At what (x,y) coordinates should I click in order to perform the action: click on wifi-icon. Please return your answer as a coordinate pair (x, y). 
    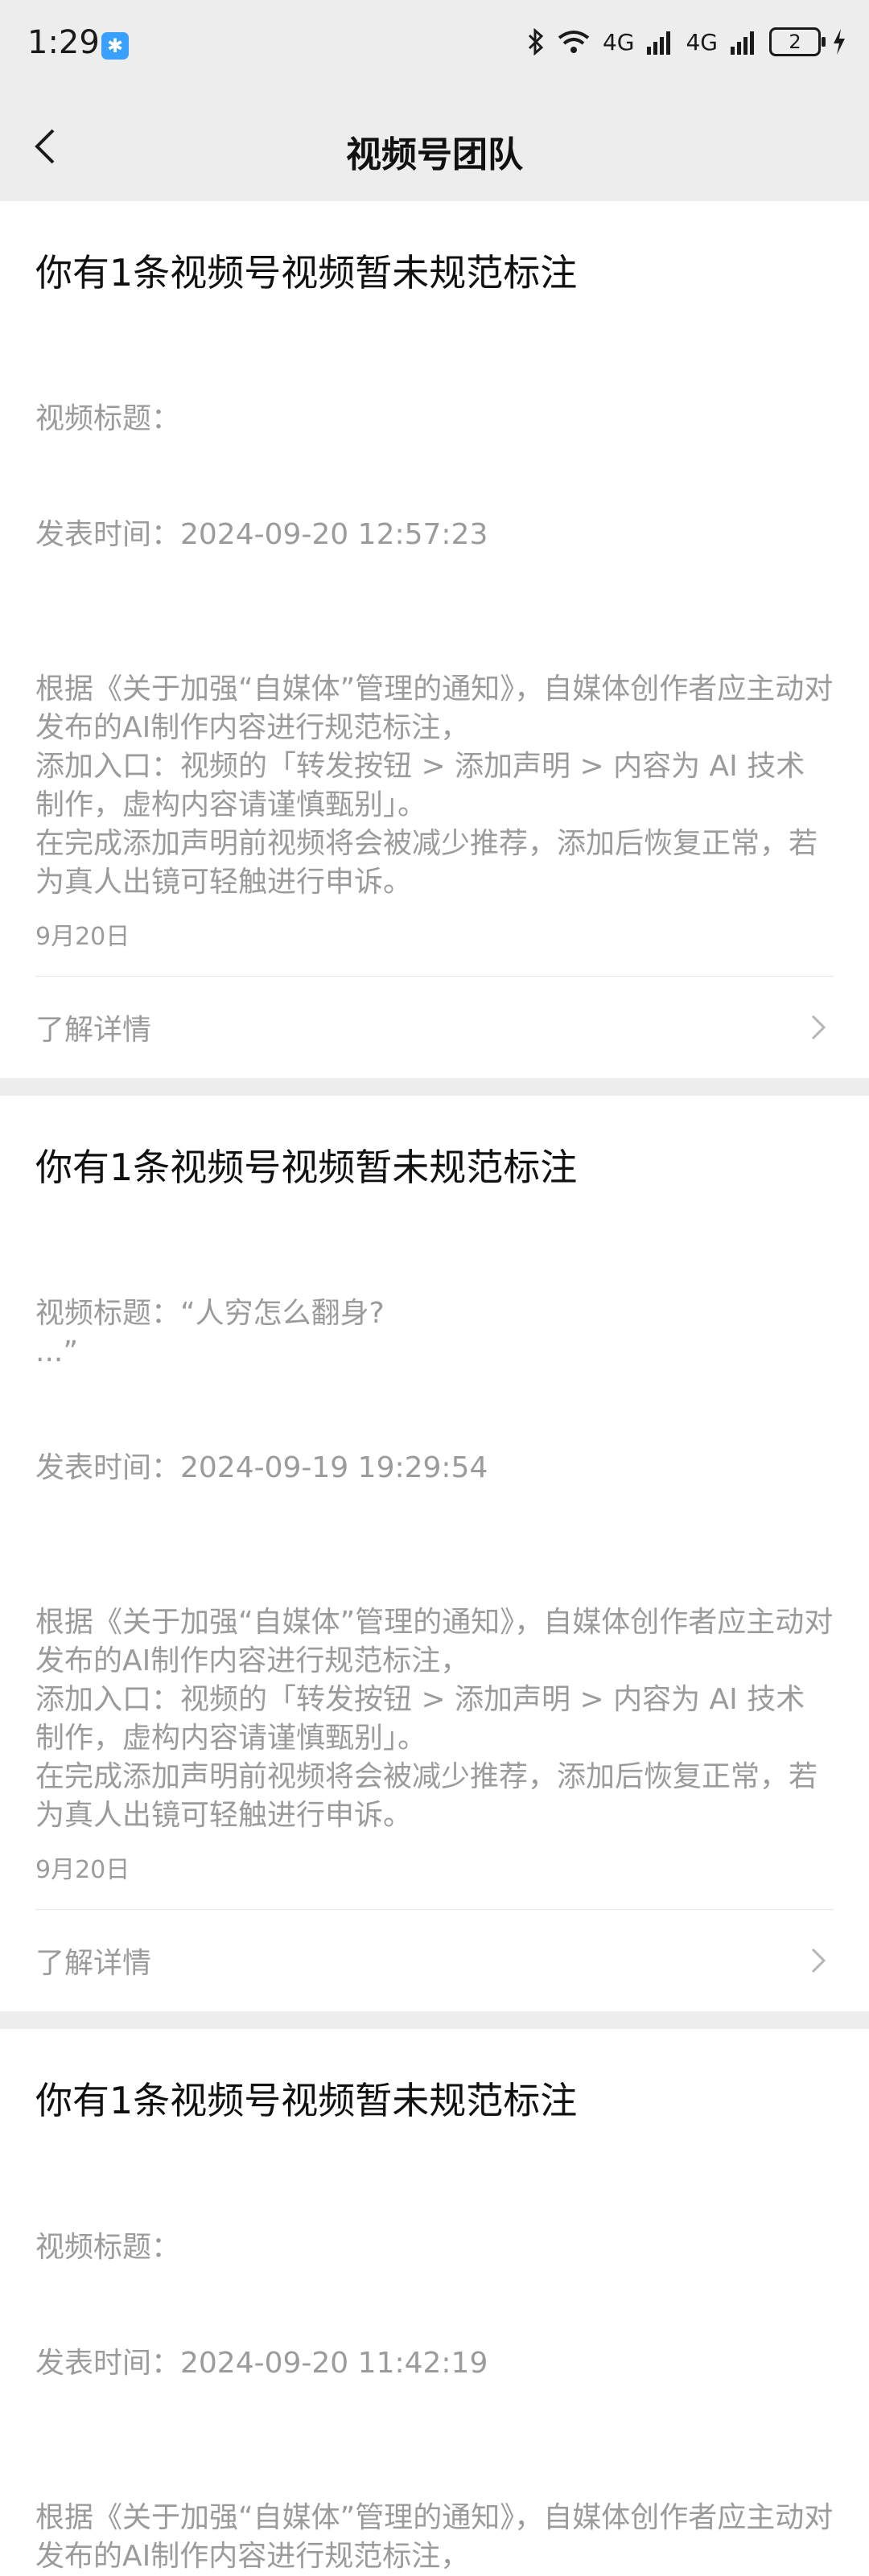
    Looking at the image, I should click on (574, 42).